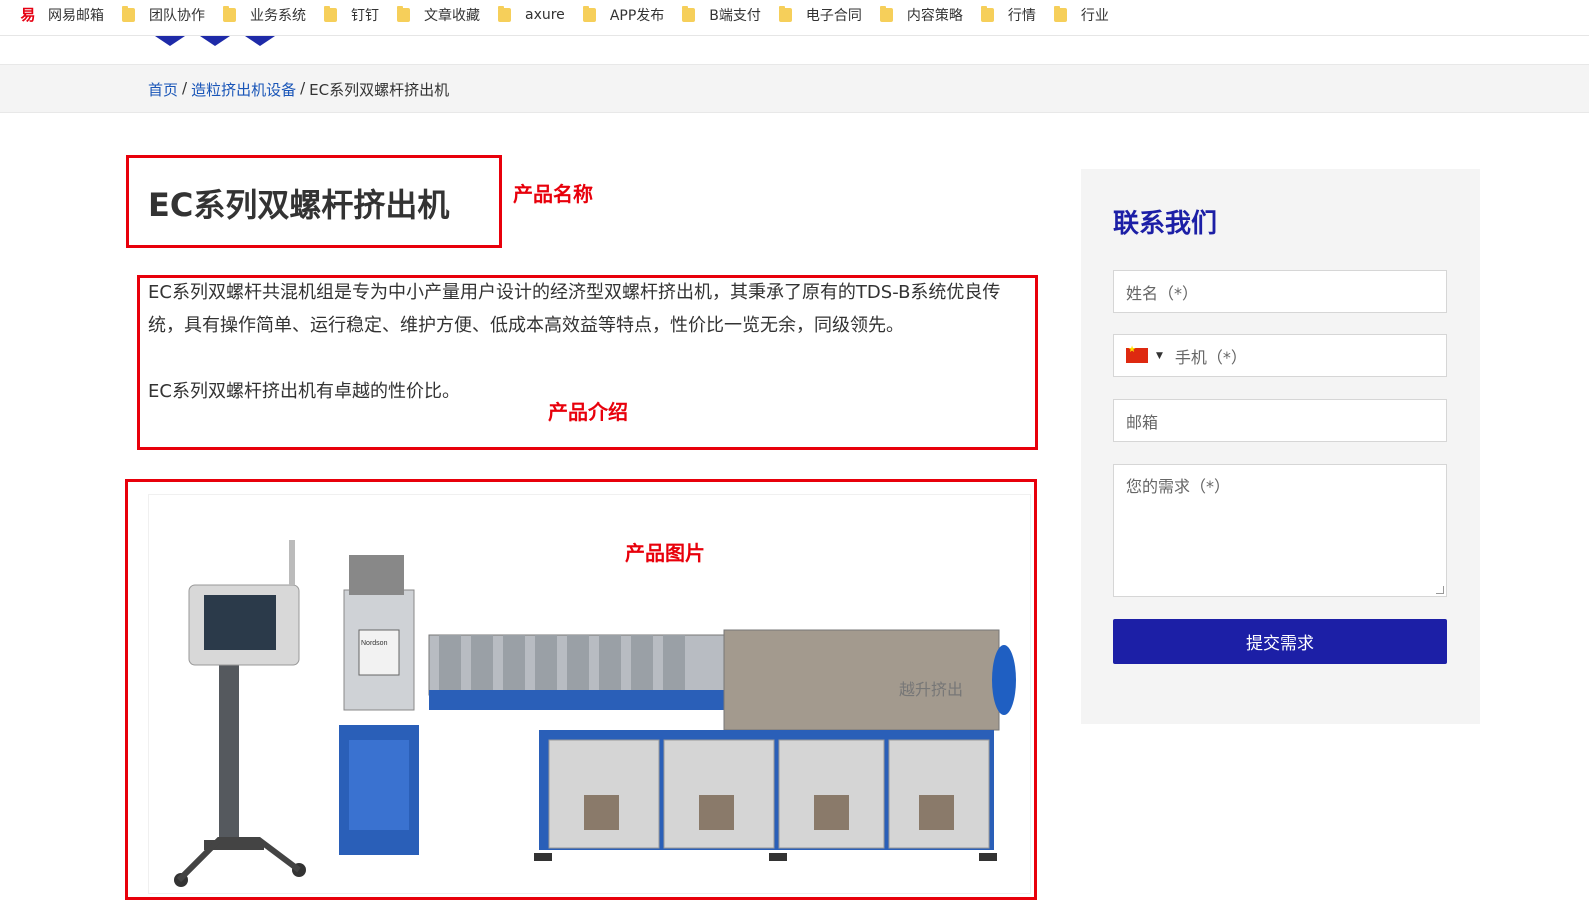 The height and width of the screenshot is (922, 1589). Describe the element at coordinates (825, 15) in the screenshot. I see `bookmark-e-contract: 电子合同` at that location.